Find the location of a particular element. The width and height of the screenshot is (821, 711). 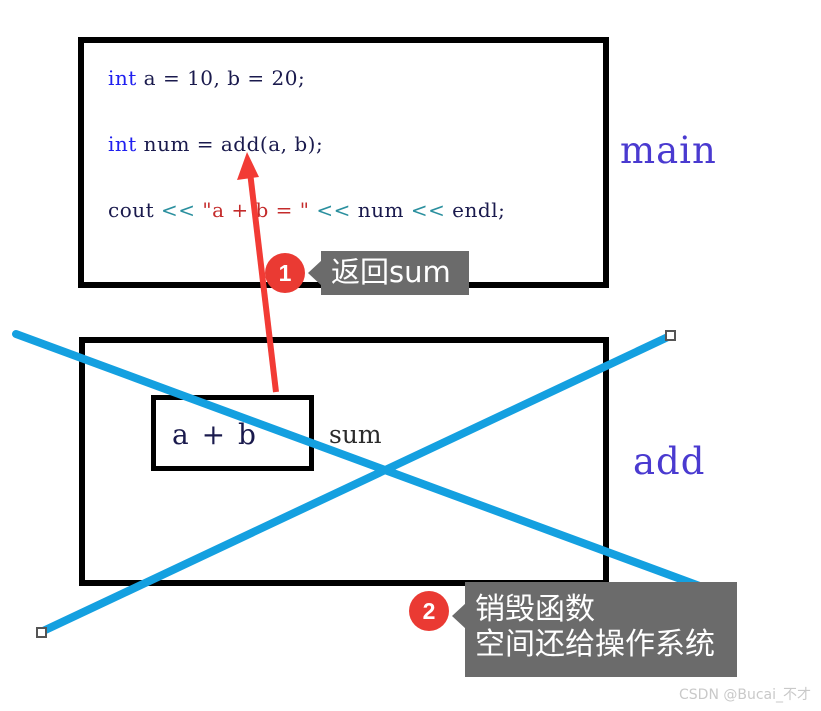

code-line-declaration: int a = 10, b = 20; is located at coordinates (348, 84).